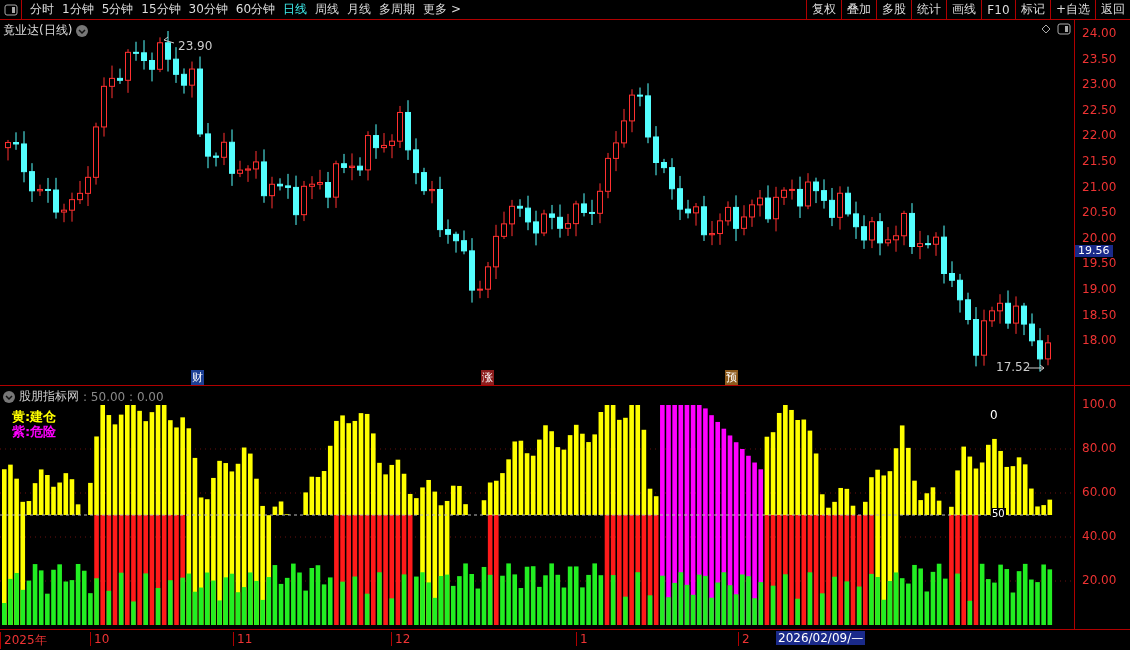 This screenshot has height=650, width=1130. I want to click on price-tick: 23.00, so click(1099, 84).